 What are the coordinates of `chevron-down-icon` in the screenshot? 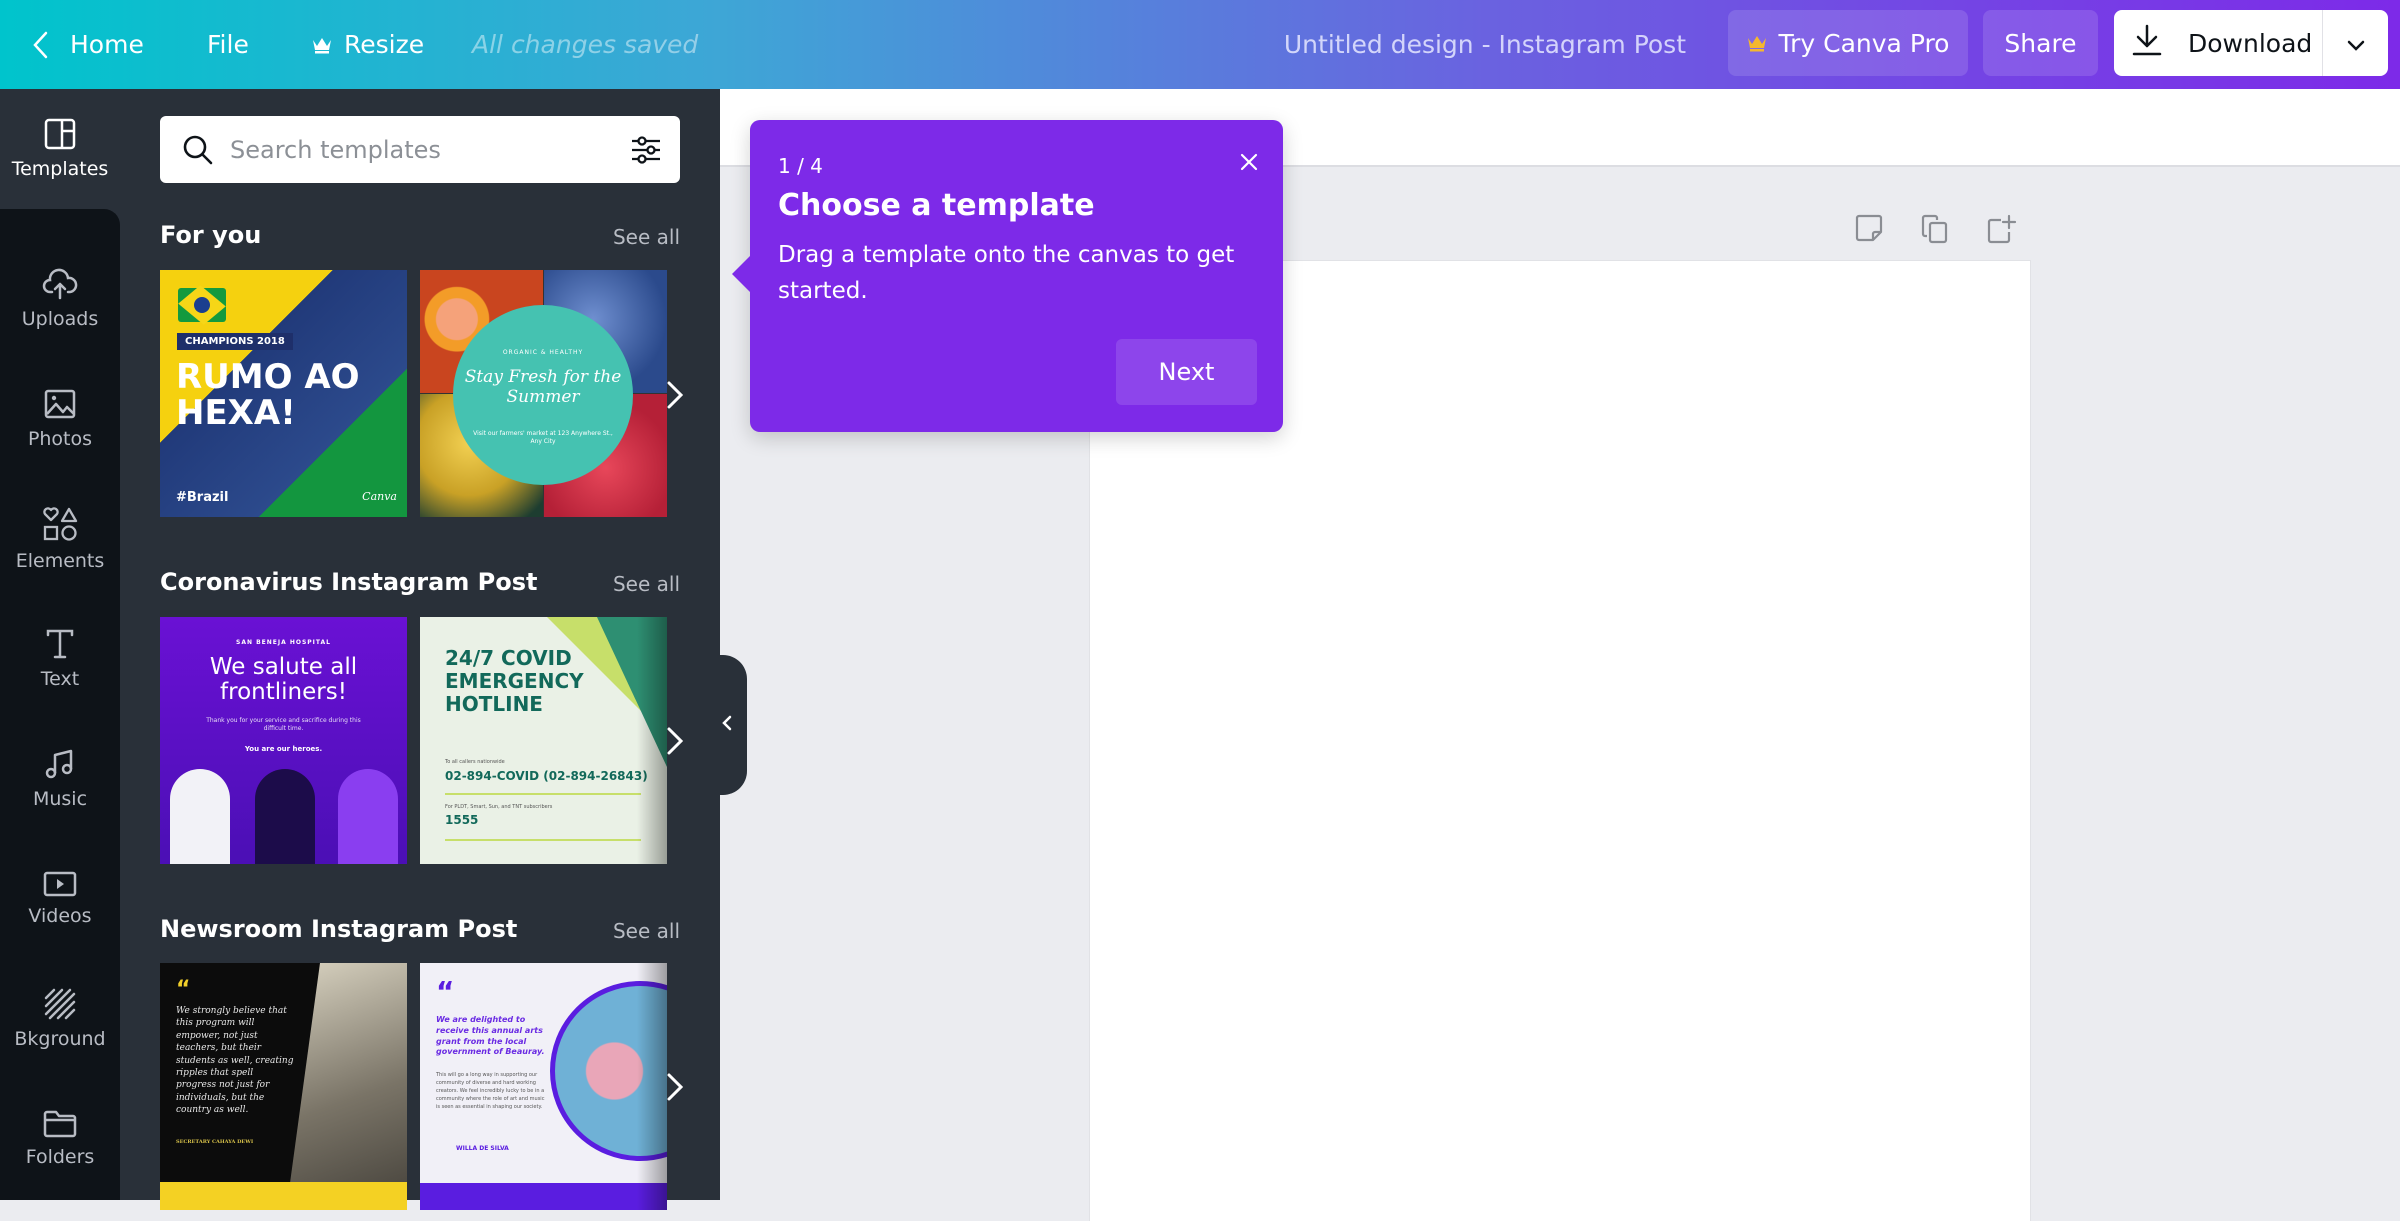 It's located at (2356, 43).